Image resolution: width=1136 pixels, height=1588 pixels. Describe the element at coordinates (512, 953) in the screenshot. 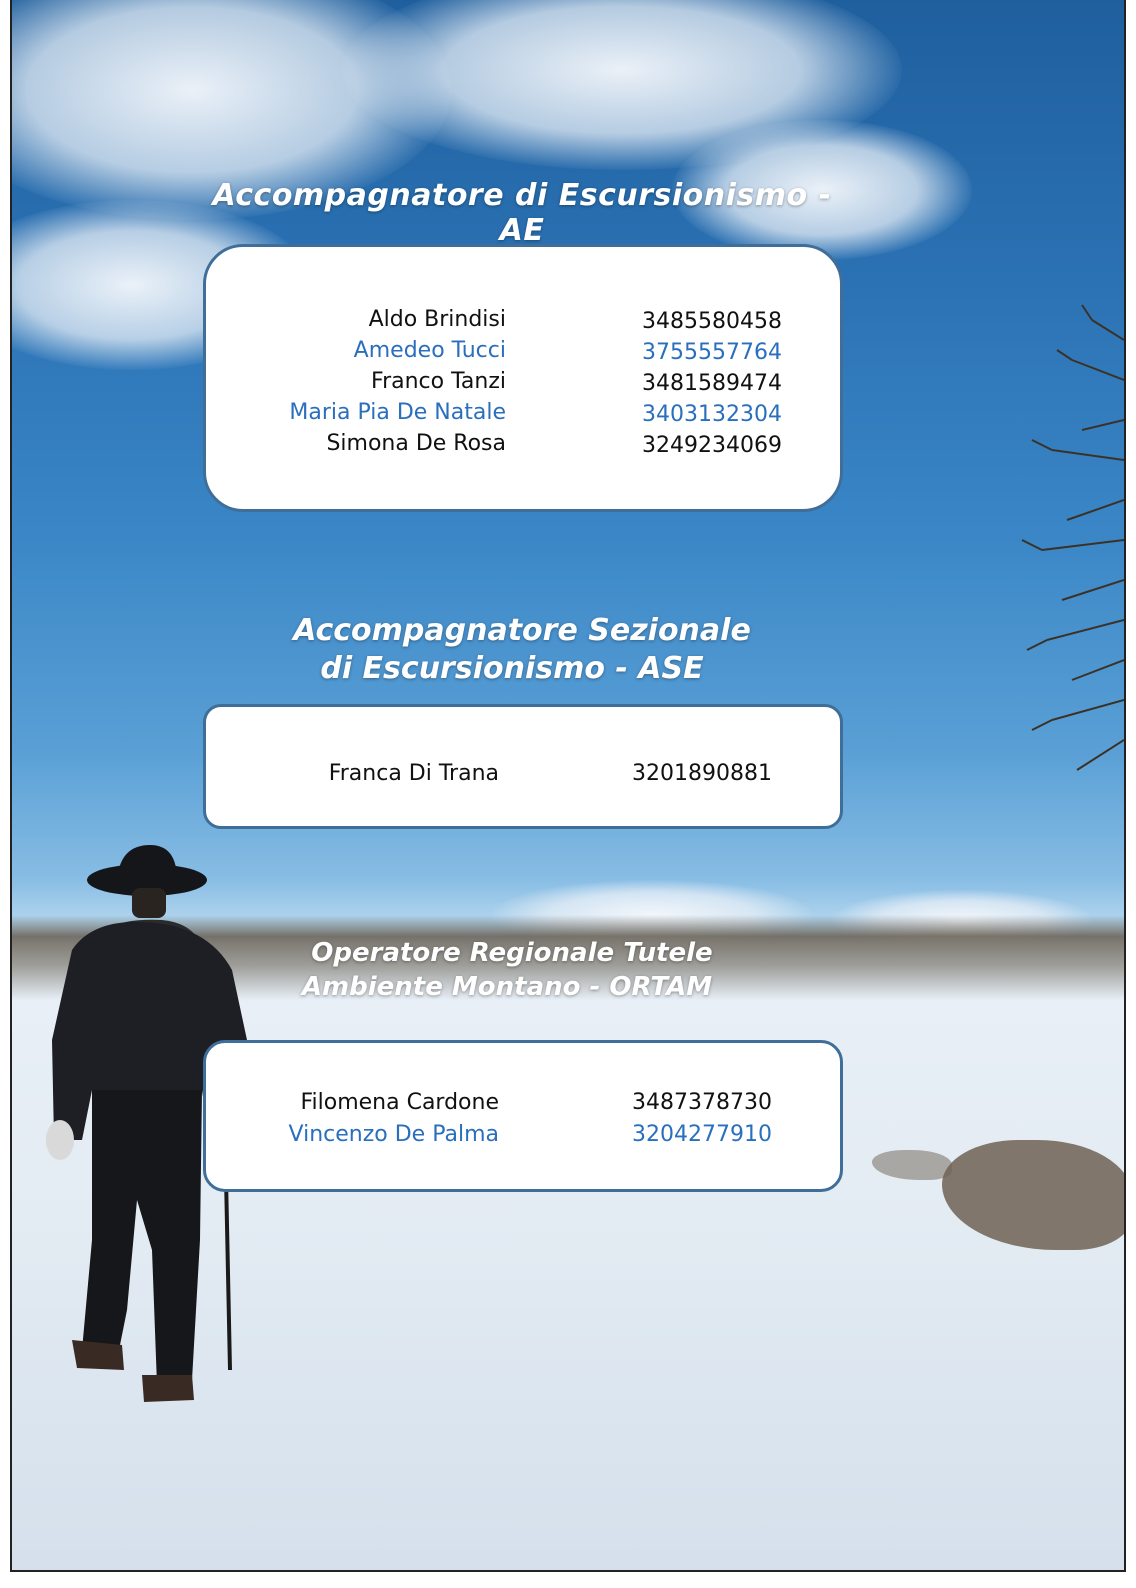

I see `section-ortam-title-line1: Operatore Regionale Tutele` at that location.